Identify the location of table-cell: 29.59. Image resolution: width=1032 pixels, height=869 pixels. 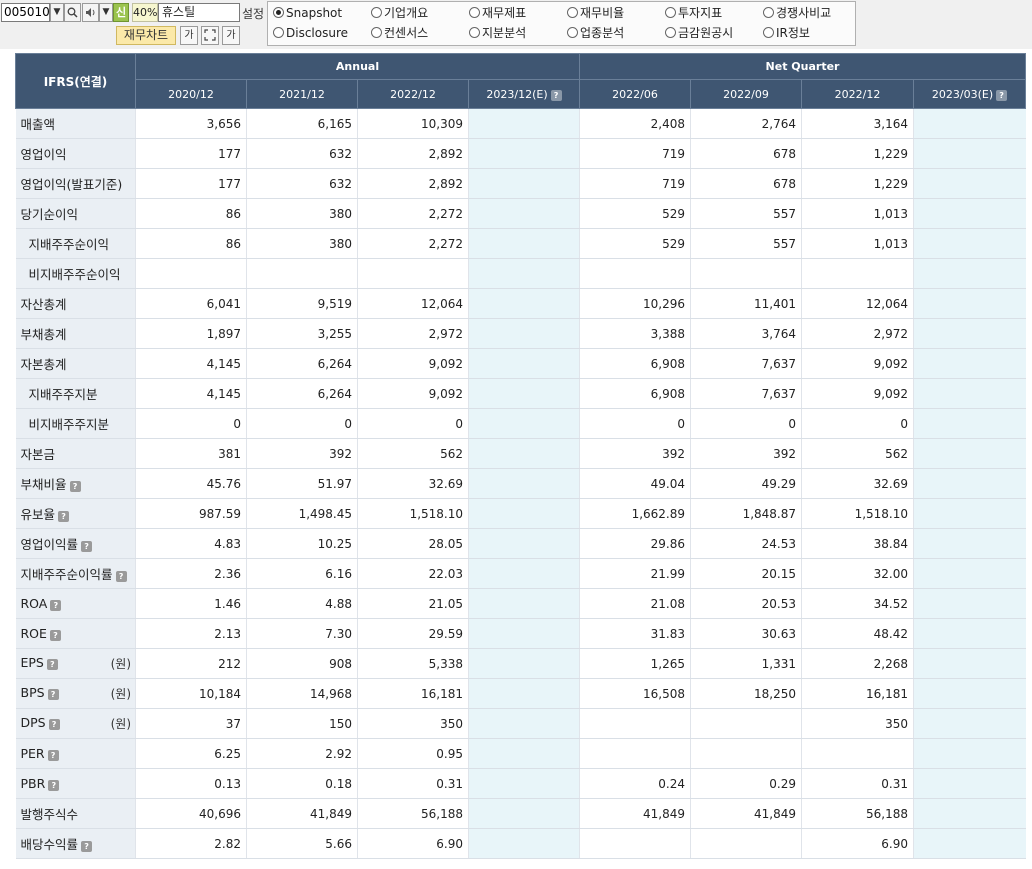
(413, 633).